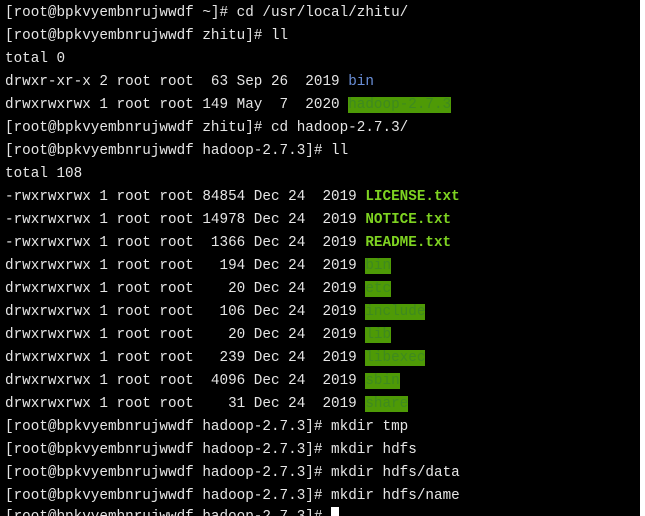 This screenshot has width=645, height=516. Describe the element at coordinates (400, 105) in the screenshot. I see `directory-name-highlighted: hadoop-2.7.3` at that location.